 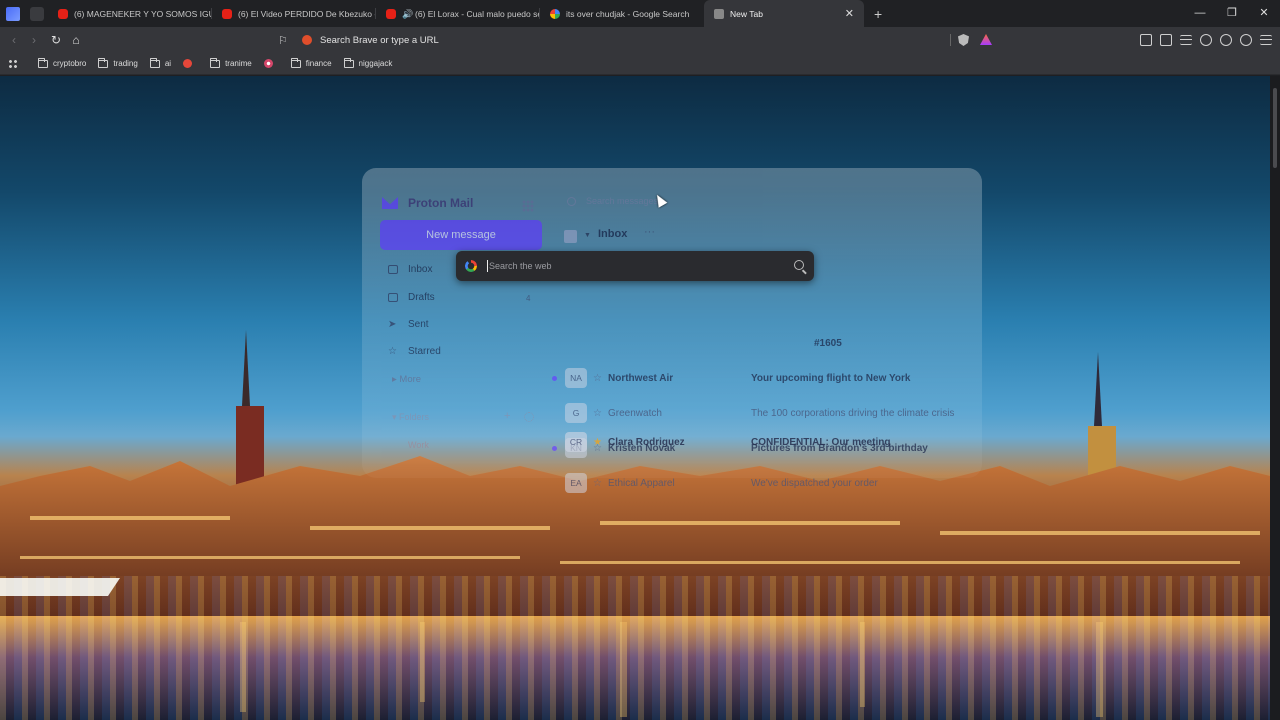 I want to click on speaker-icon: 🔊, so click(x=407, y=14).